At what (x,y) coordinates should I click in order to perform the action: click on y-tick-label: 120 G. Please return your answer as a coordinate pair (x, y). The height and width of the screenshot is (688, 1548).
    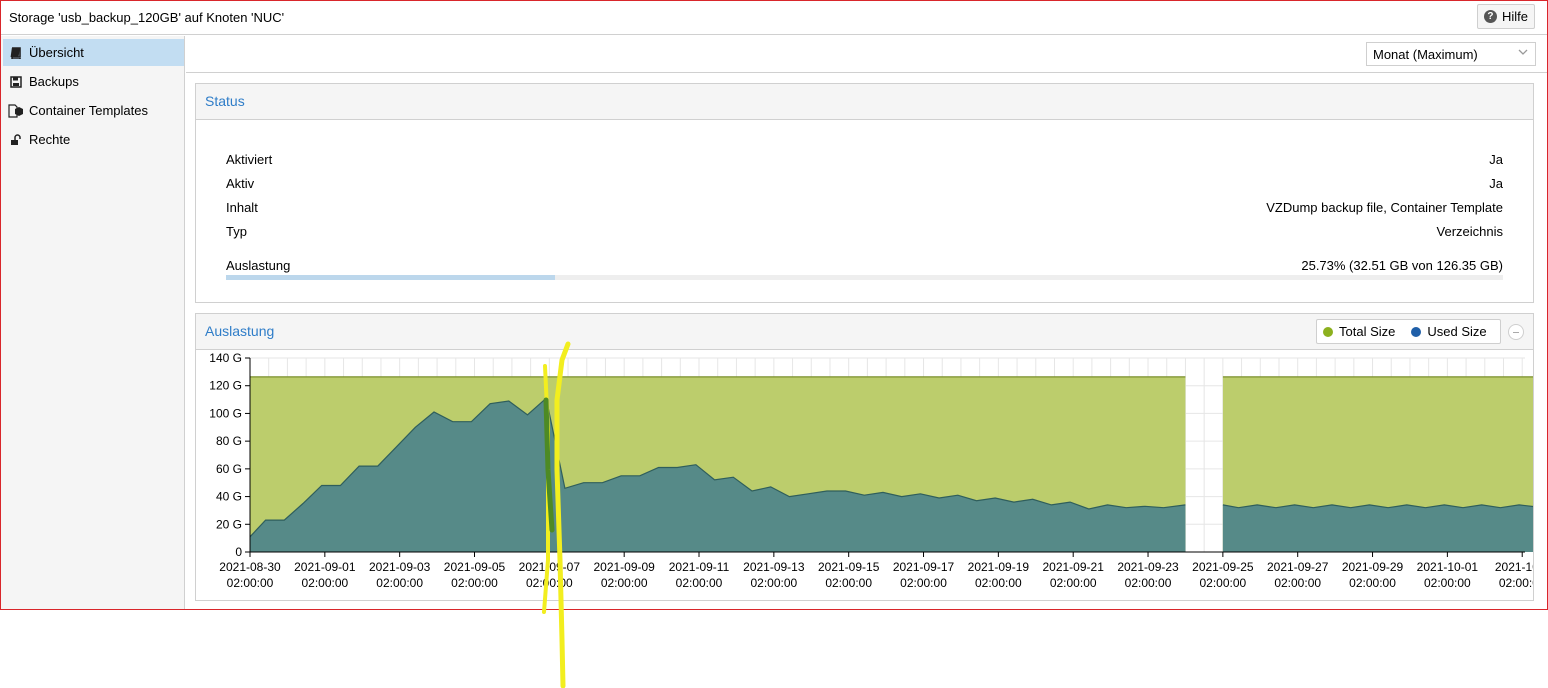
    Looking at the image, I should click on (225, 386).